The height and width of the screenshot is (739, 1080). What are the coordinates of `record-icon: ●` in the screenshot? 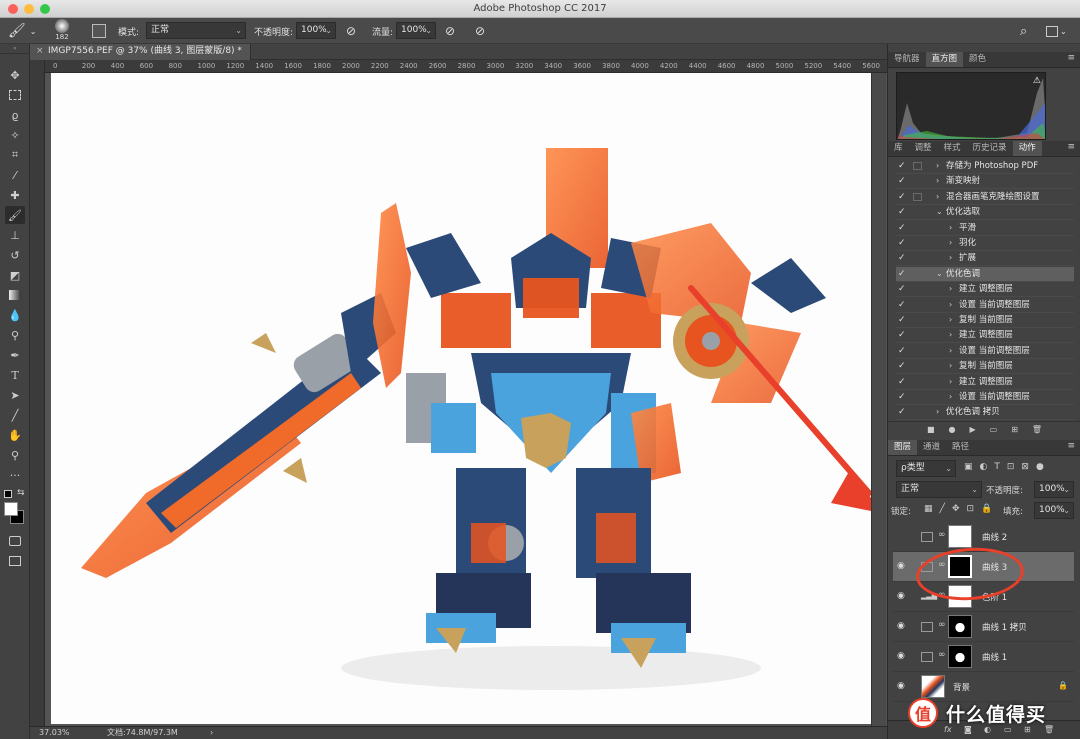 It's located at (952, 429).